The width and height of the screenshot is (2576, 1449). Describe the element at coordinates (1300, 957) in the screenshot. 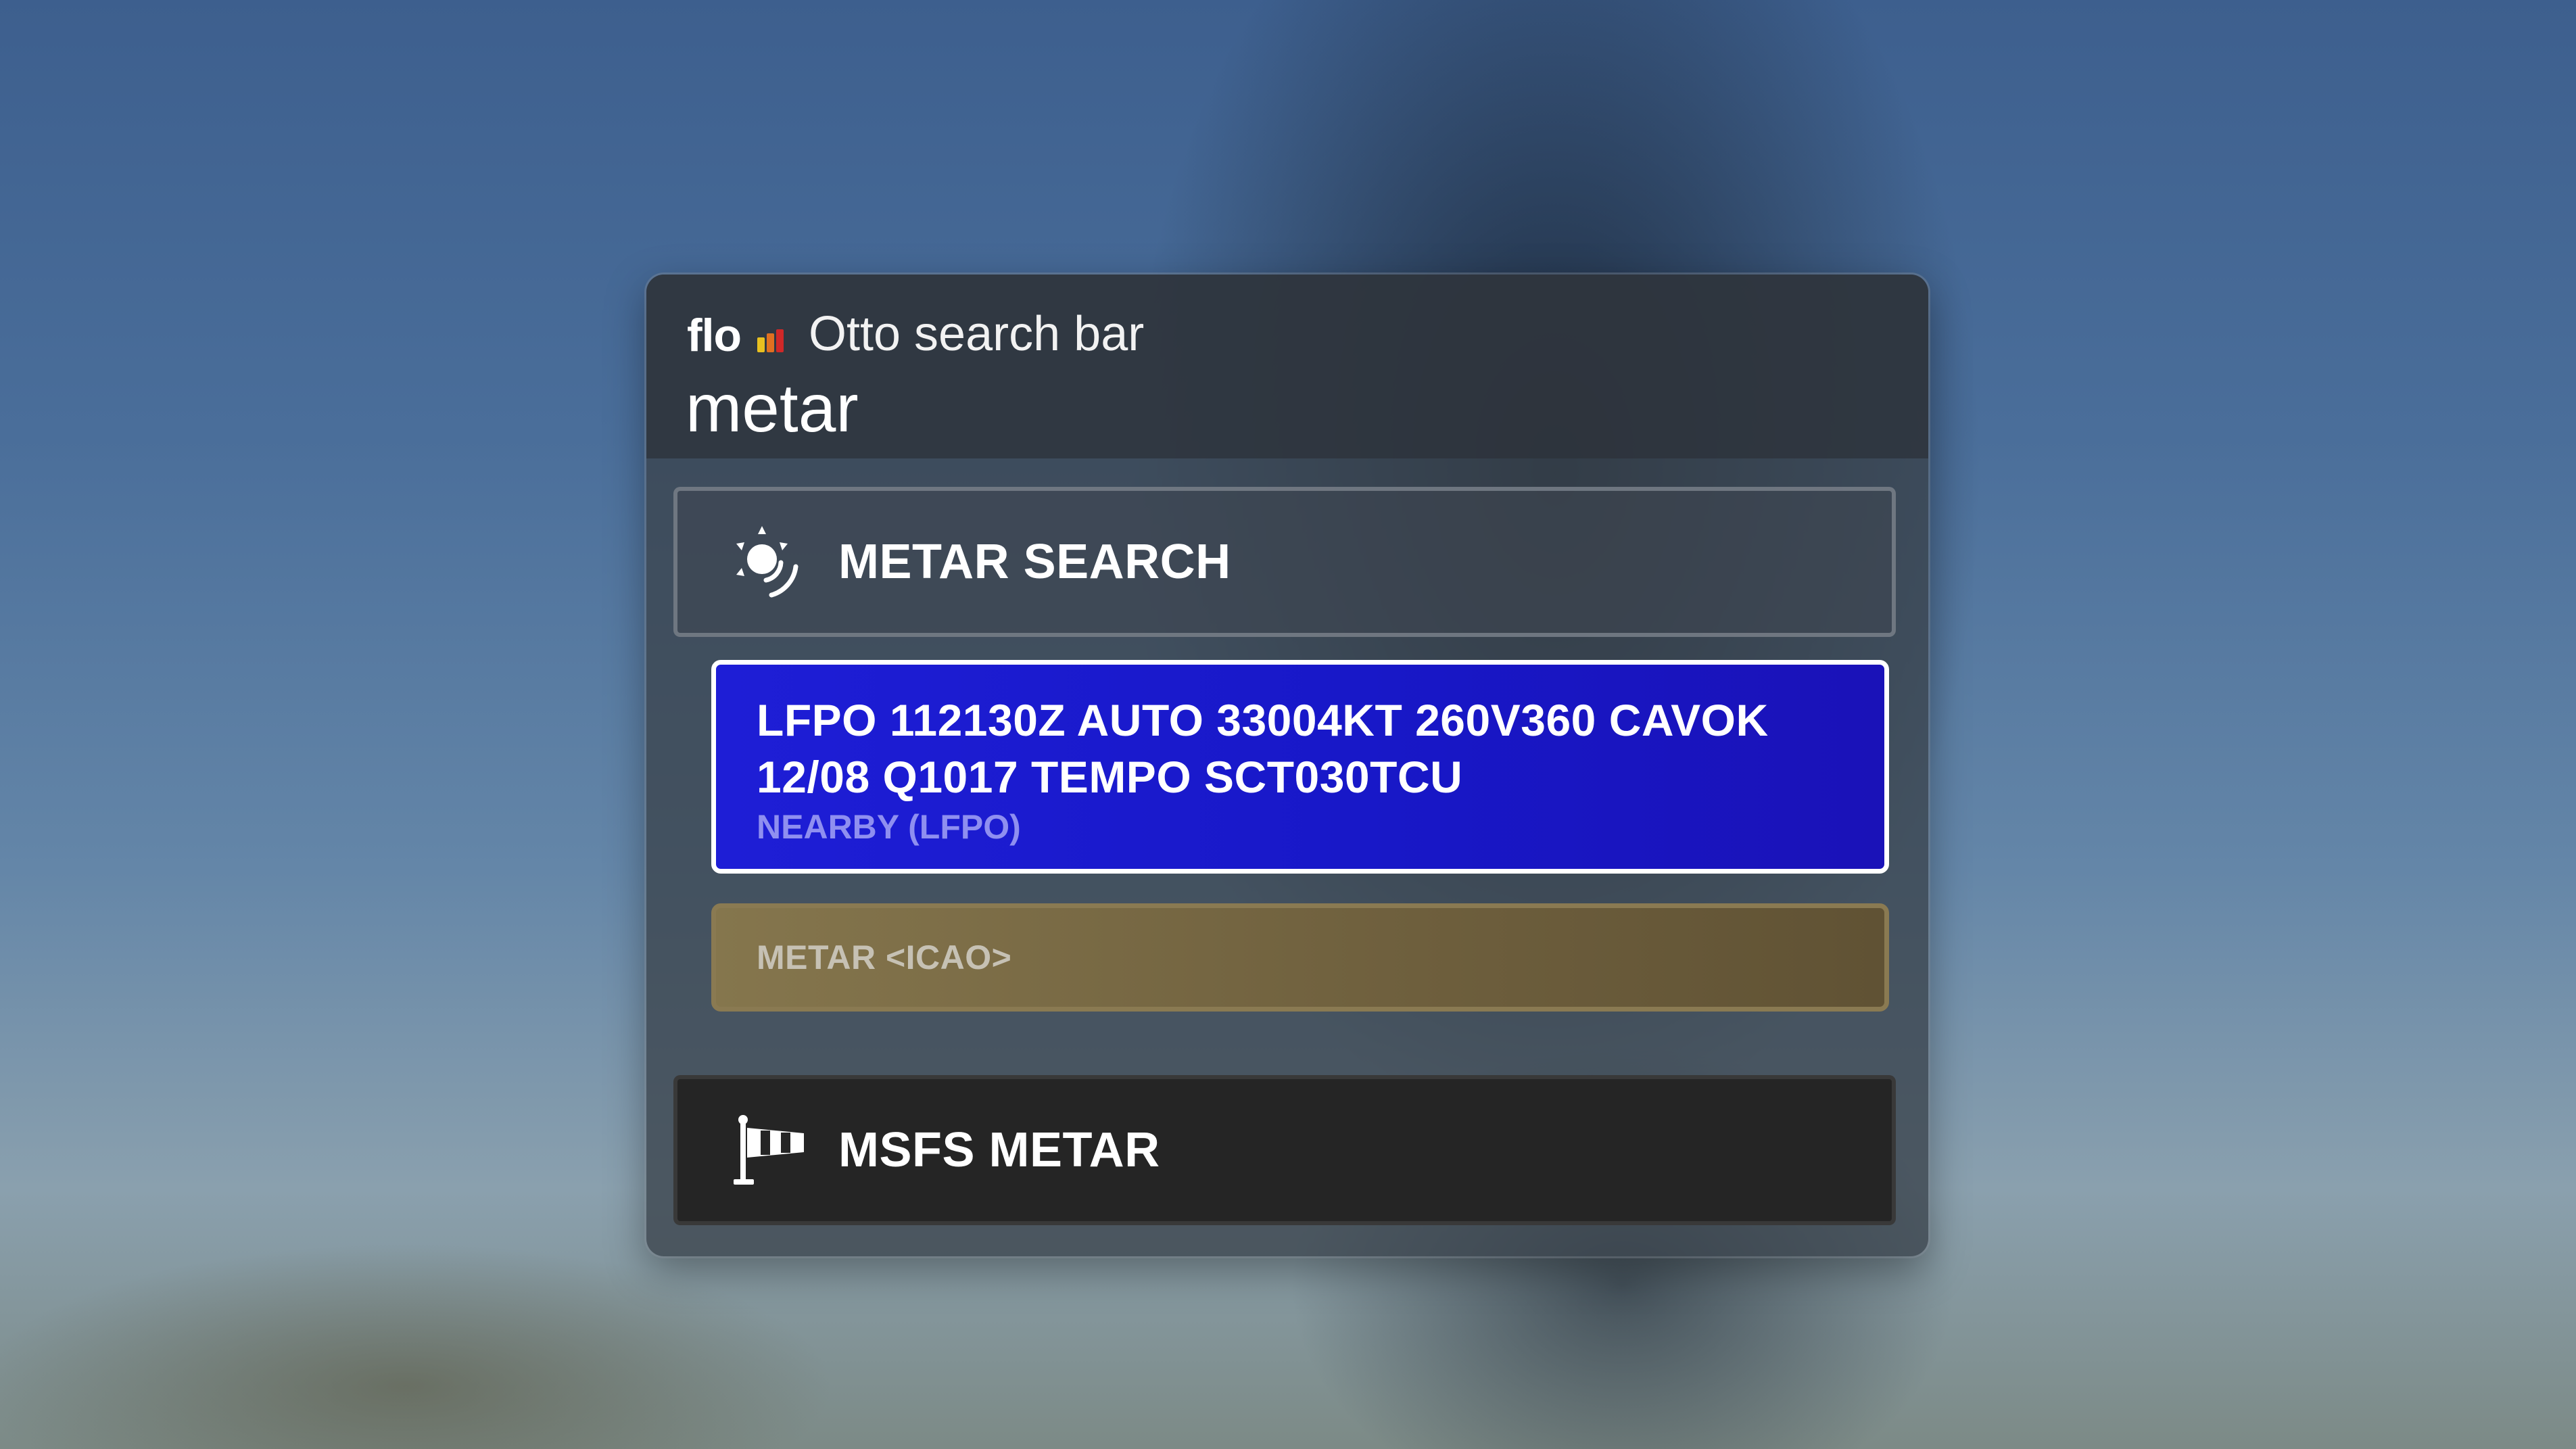

I see `result-item-hint: METAR <ICAO>` at that location.